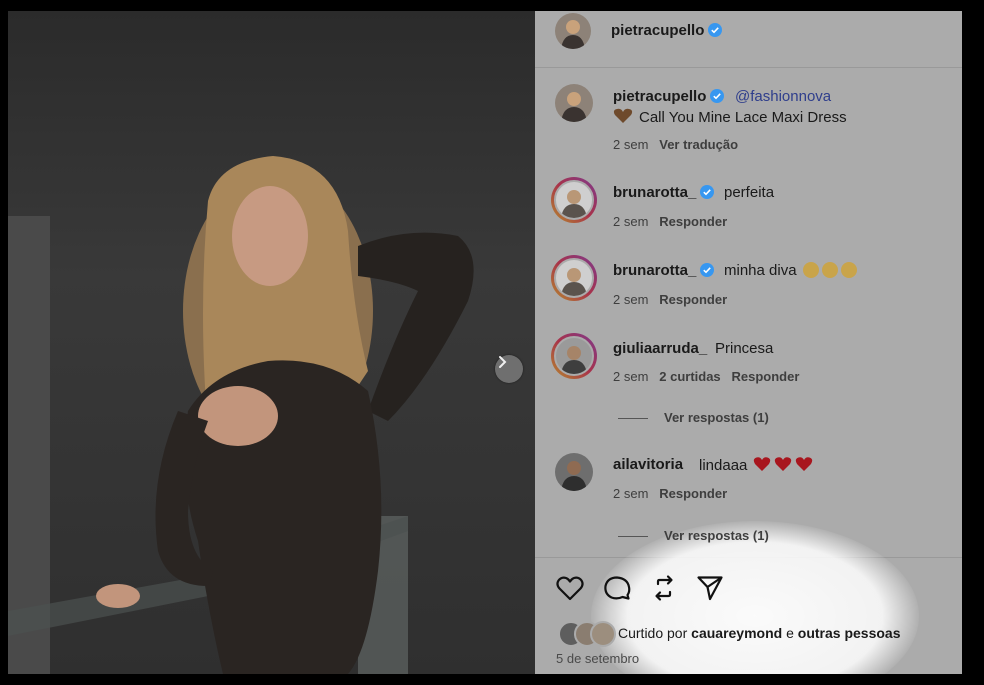 The image size is (984, 685). I want to click on heart-icon, so click(570, 588).